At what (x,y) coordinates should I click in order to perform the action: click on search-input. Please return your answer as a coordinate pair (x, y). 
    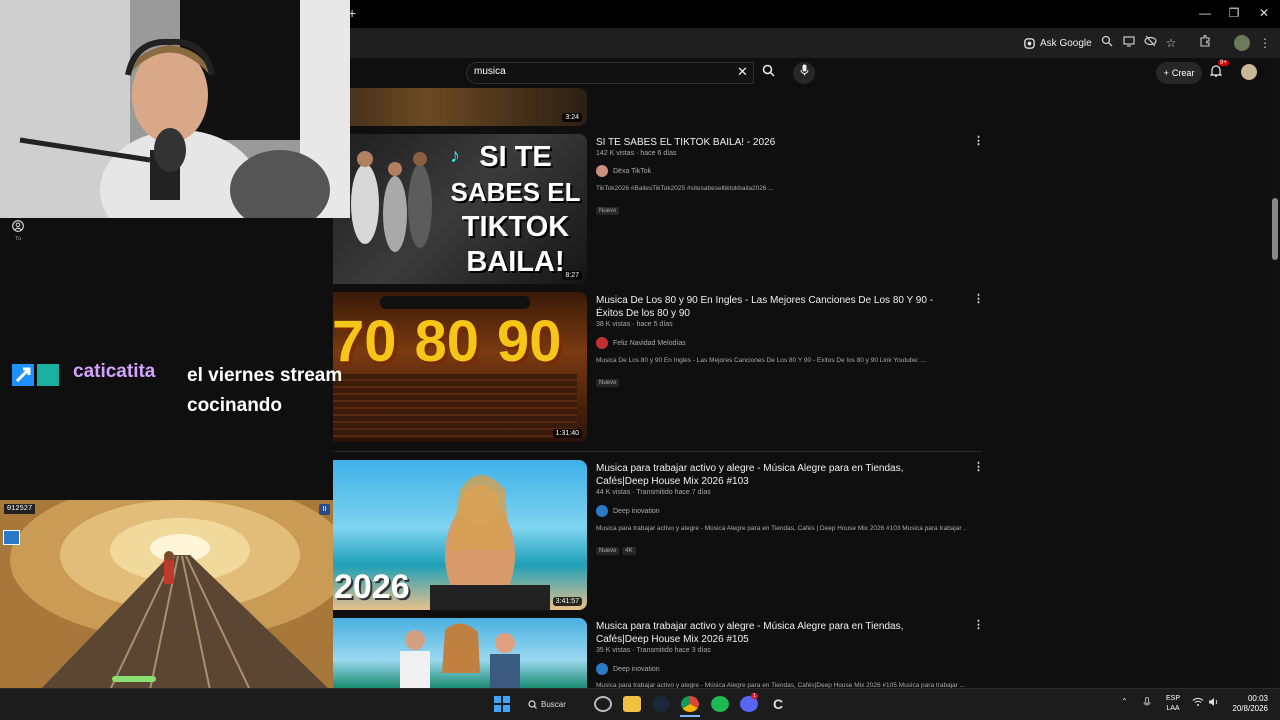
    Looking at the image, I should click on (599, 71).